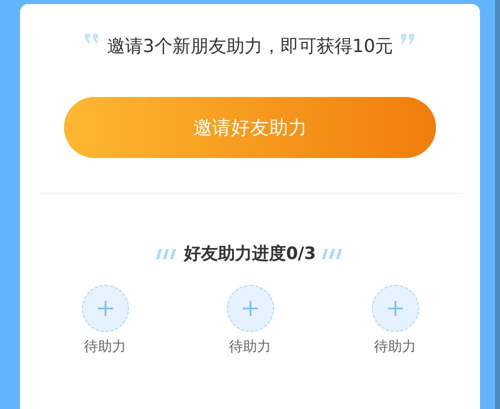 This screenshot has height=409, width=500. I want to click on invite-button: 邀请好友助力, so click(250, 127).